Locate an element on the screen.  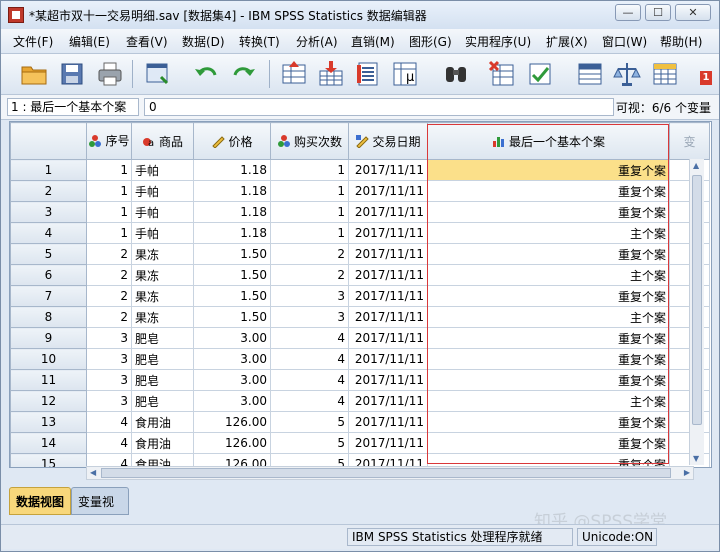
close-button: ✕ is located at coordinates (693, 12).